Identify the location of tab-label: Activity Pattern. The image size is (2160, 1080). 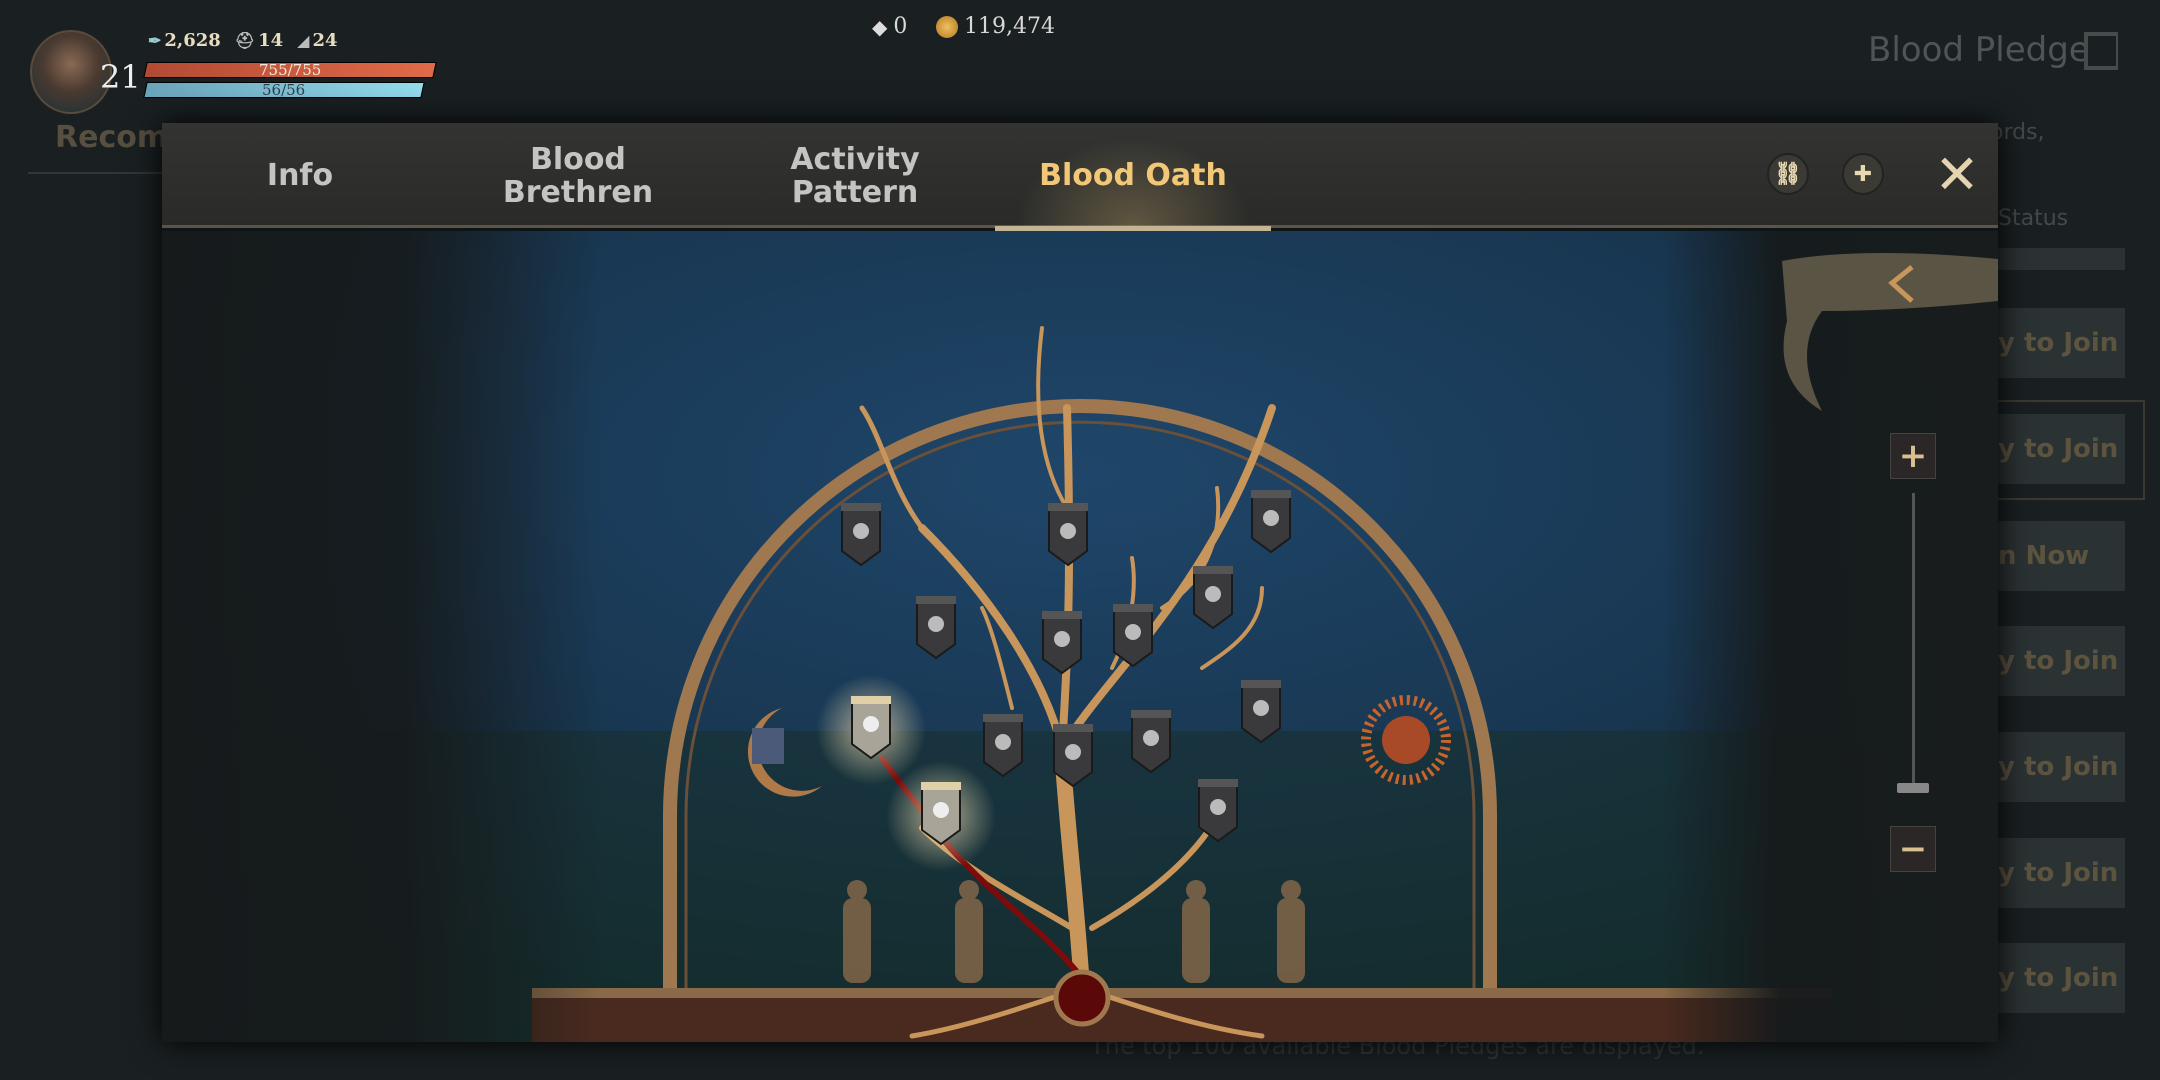
(855, 175).